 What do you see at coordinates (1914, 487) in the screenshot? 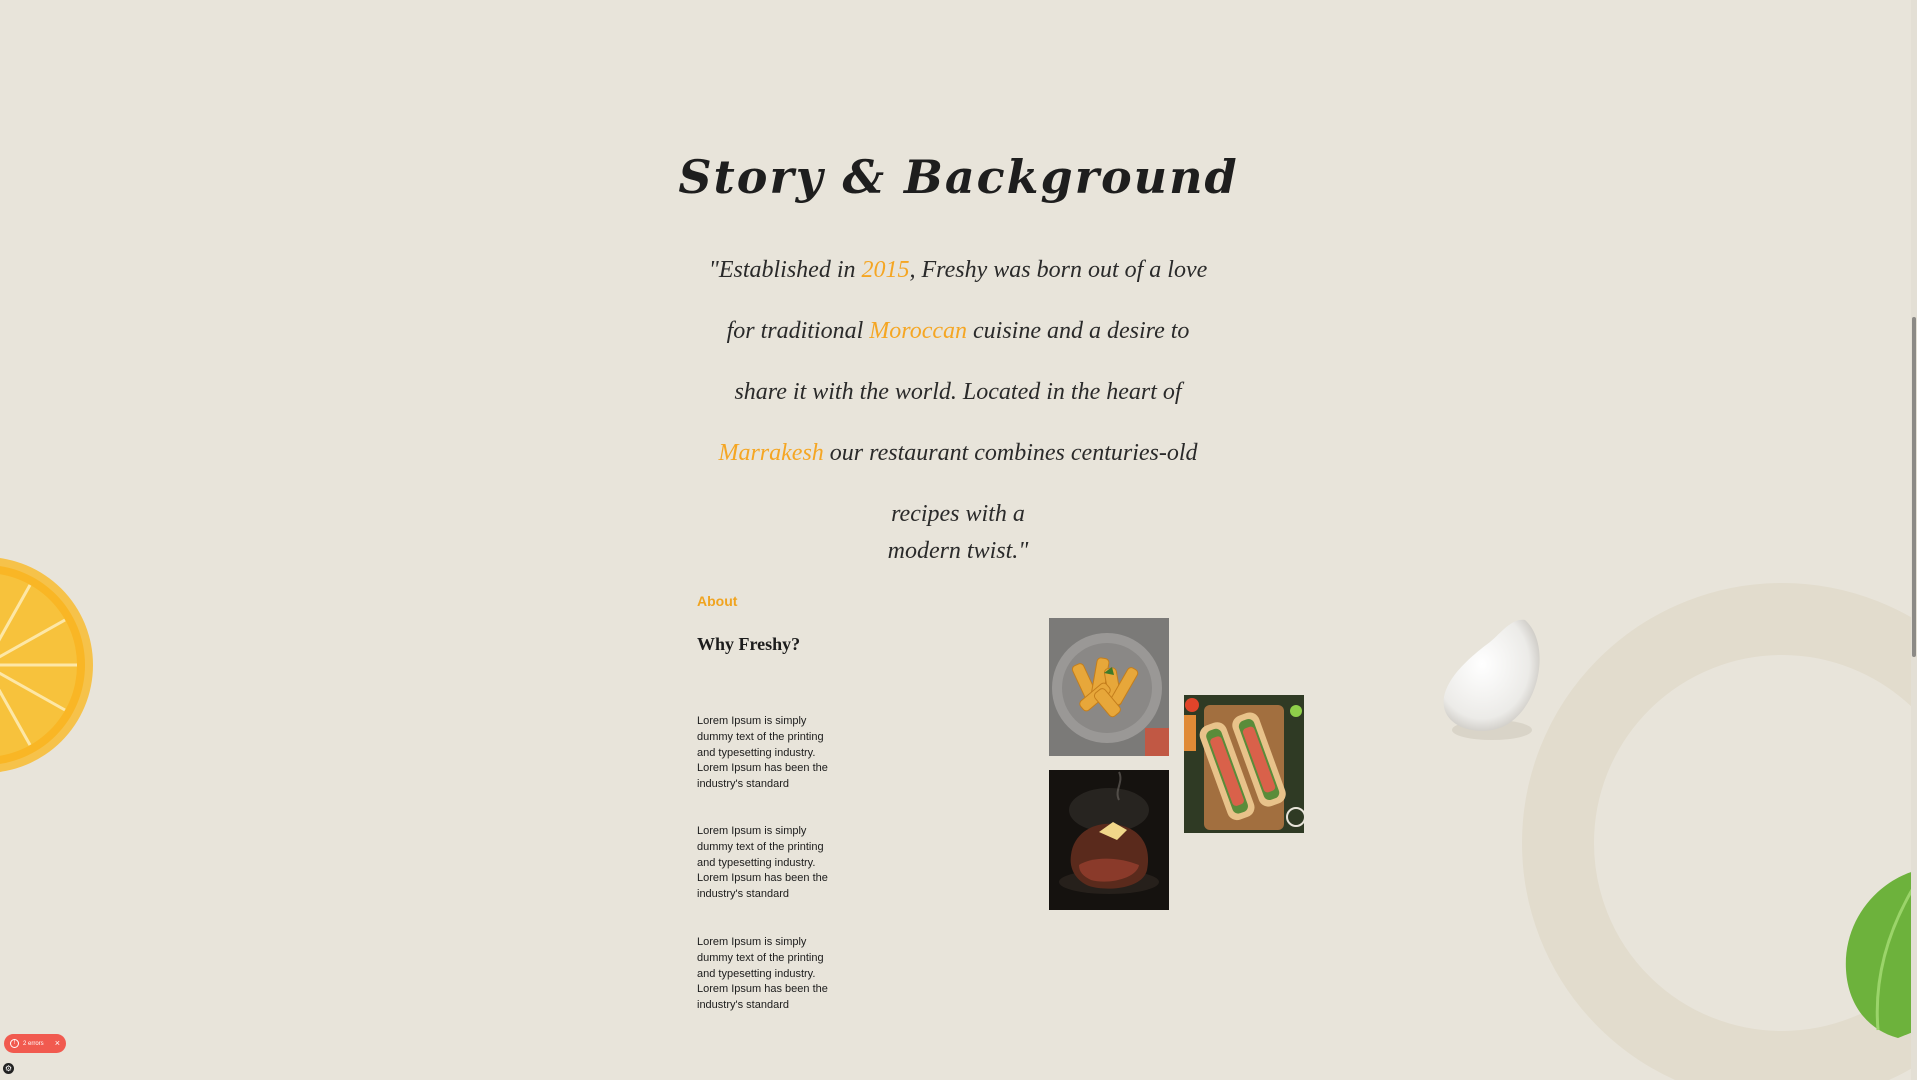
I see `scrollbar-thumb` at bounding box center [1914, 487].